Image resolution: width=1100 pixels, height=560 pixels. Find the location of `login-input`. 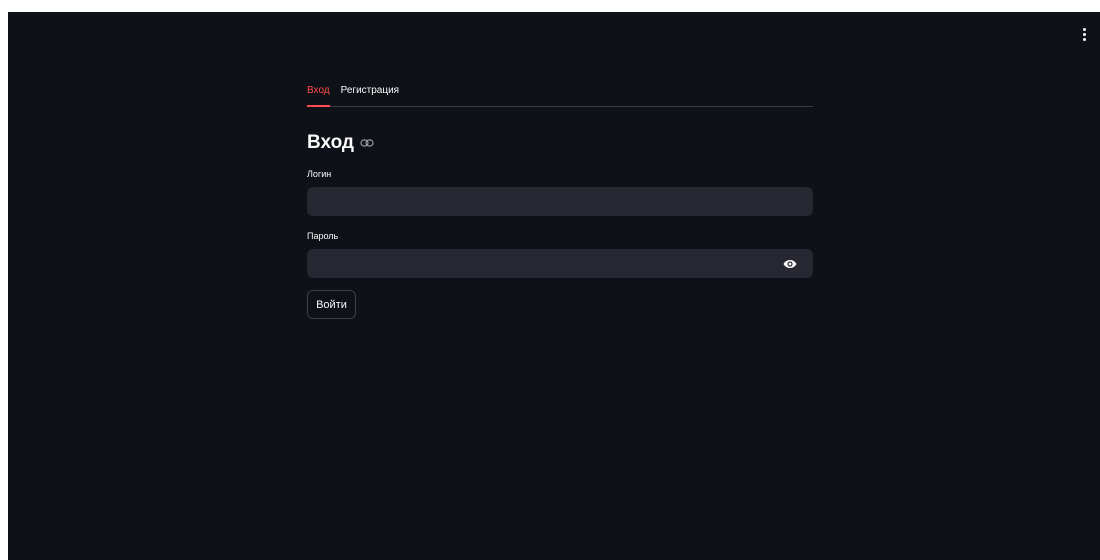

login-input is located at coordinates (560, 201).